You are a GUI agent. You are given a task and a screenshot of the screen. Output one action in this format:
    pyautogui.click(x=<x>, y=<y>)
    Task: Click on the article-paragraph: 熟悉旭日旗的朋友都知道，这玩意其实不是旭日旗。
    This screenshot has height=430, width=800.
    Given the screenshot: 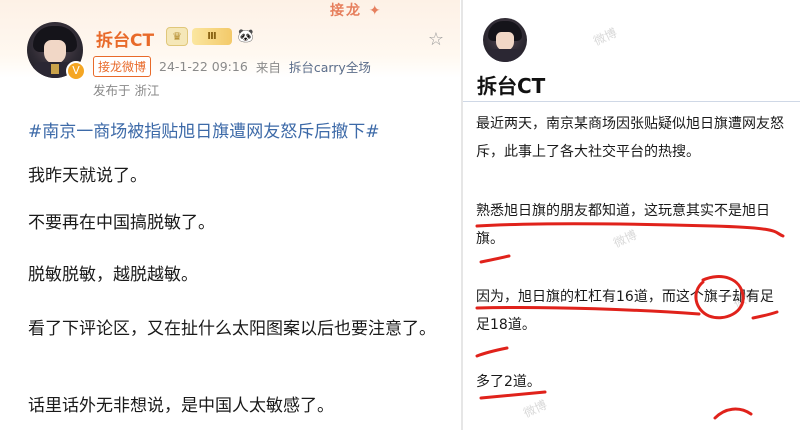 What is the action you would take?
    pyautogui.click(x=623, y=225)
    